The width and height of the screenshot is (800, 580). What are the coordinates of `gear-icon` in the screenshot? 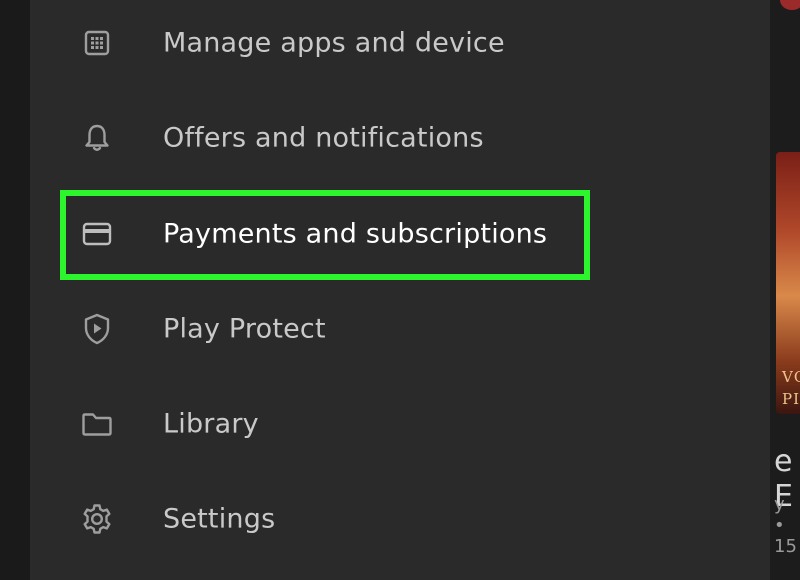 It's located at (97, 519).